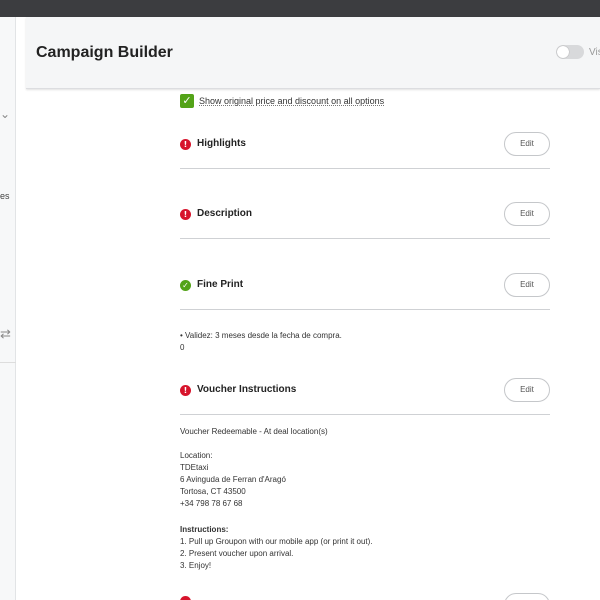  Describe the element at coordinates (365, 220) in the screenshot. I see `section-description: ! Description Edit` at that location.